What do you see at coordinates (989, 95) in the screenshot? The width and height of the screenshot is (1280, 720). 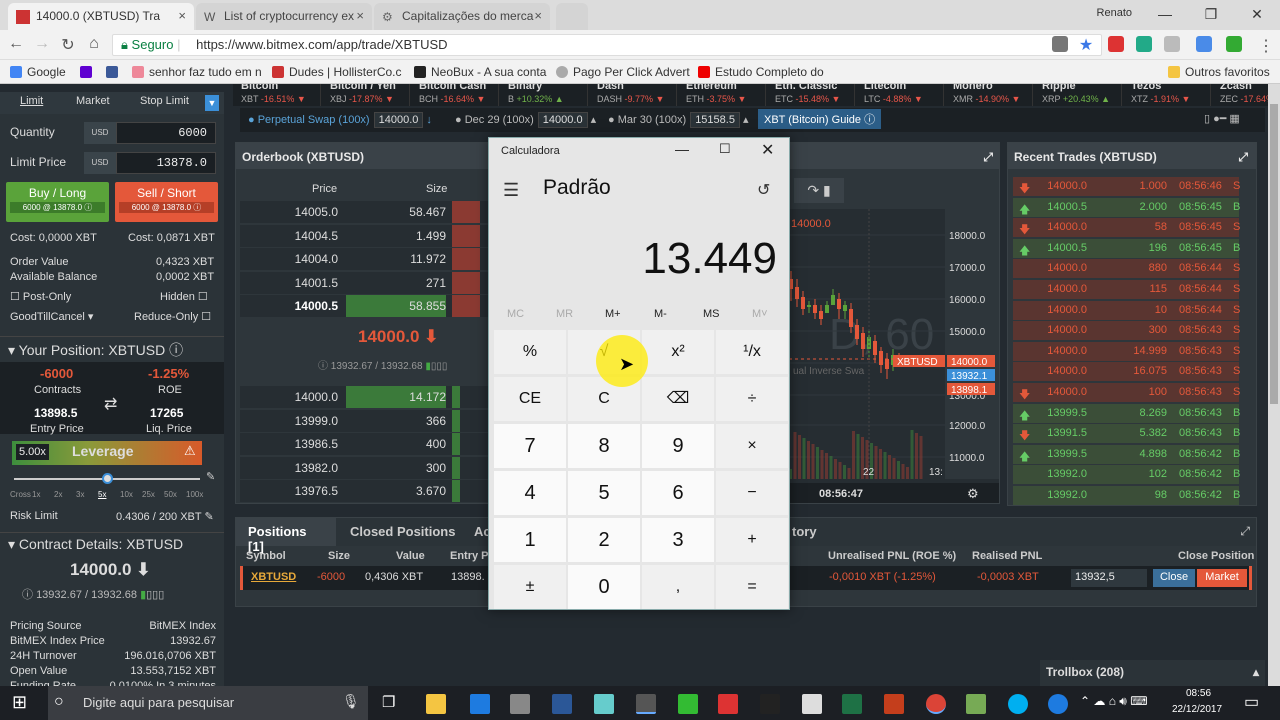 I see `ticker-item: Monero XMR -14.90% ▼` at bounding box center [989, 95].